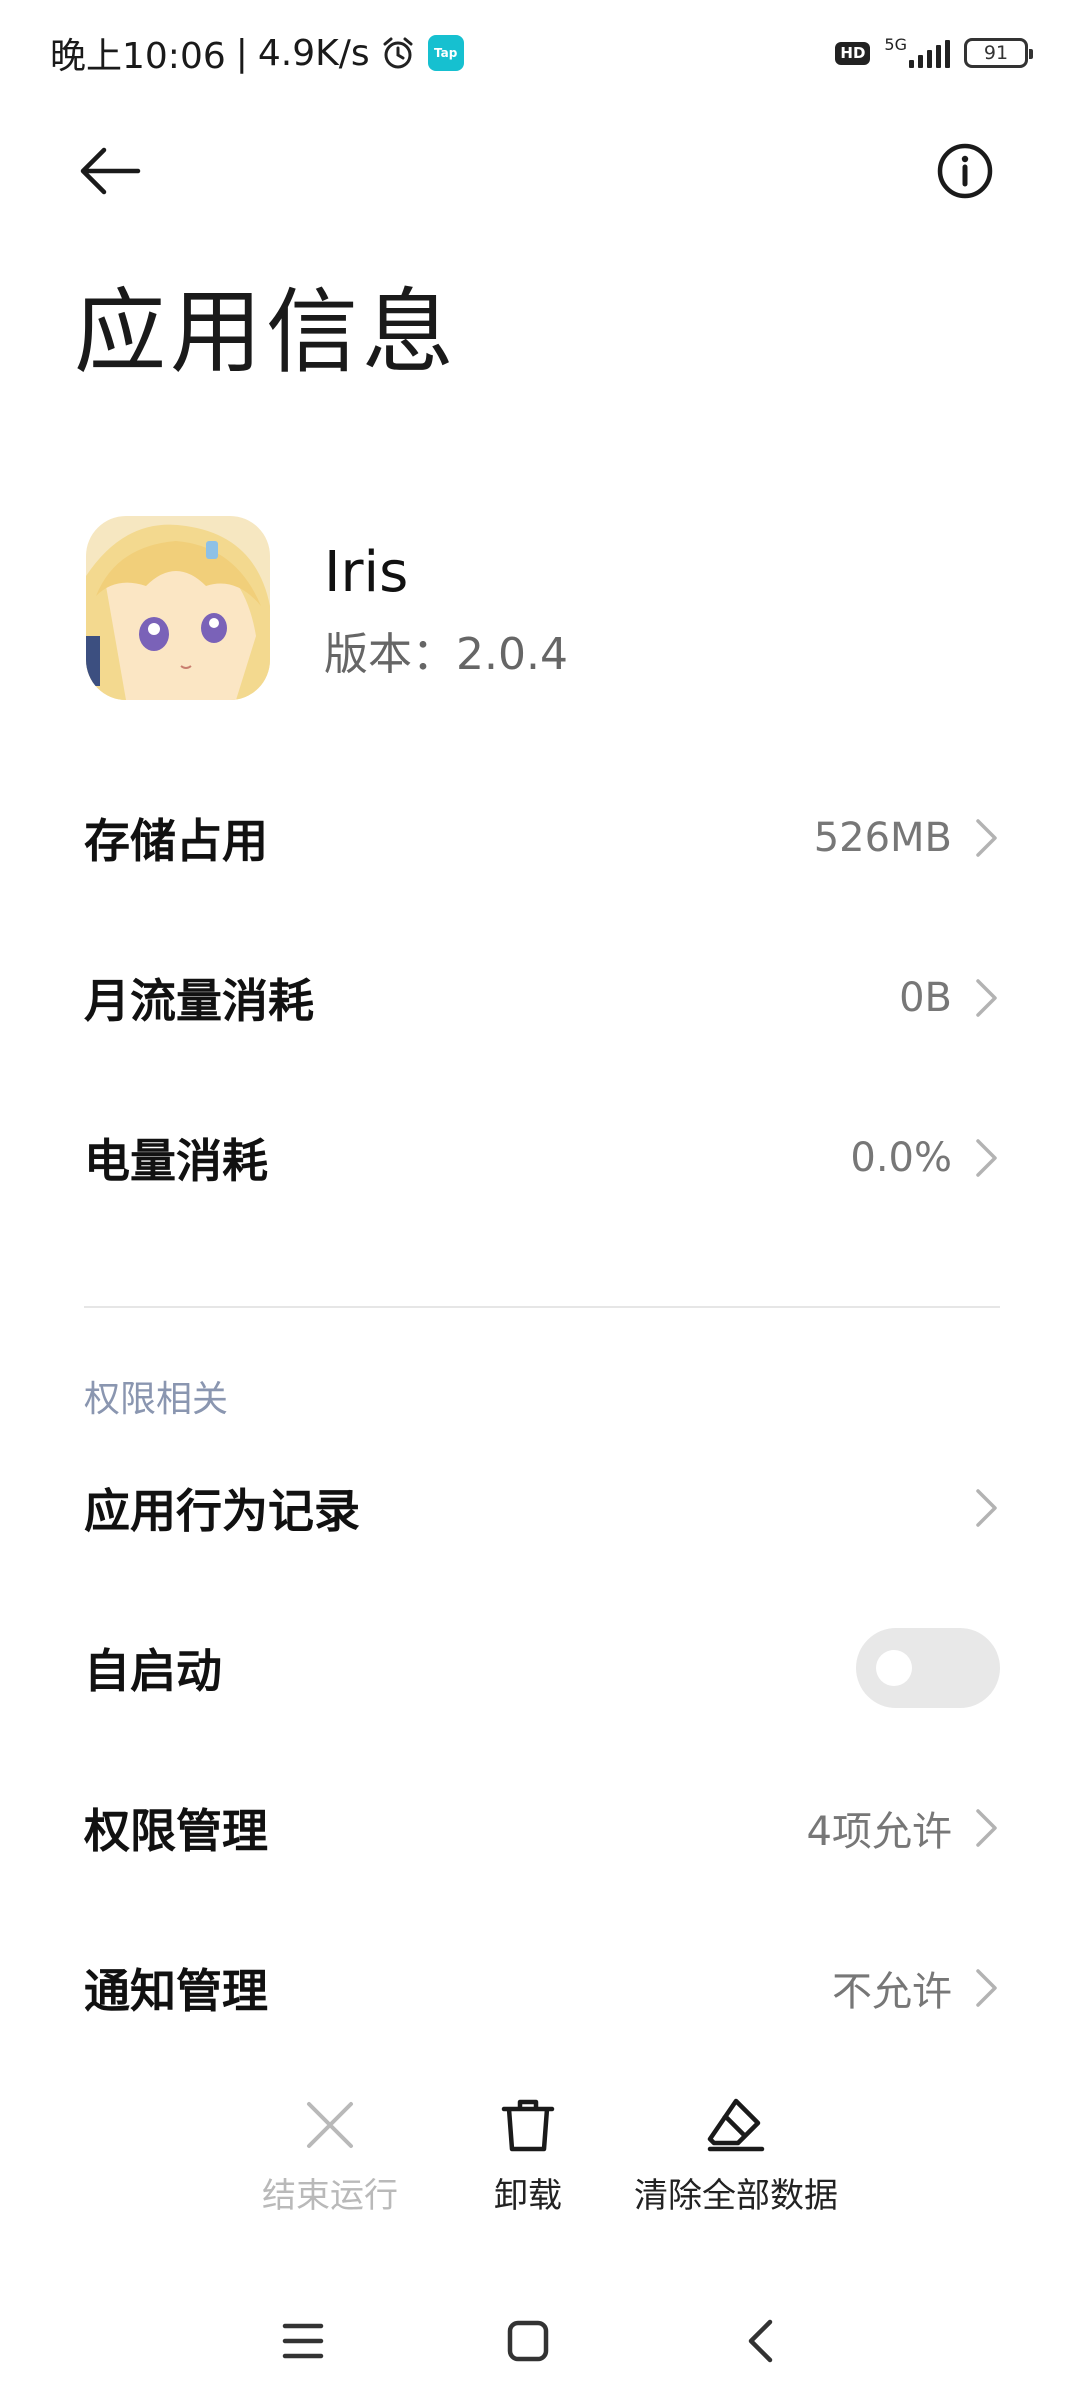 This screenshot has width=1080, height=2400. What do you see at coordinates (330, 2196) in the screenshot?
I see `action-label: 结束运行` at bounding box center [330, 2196].